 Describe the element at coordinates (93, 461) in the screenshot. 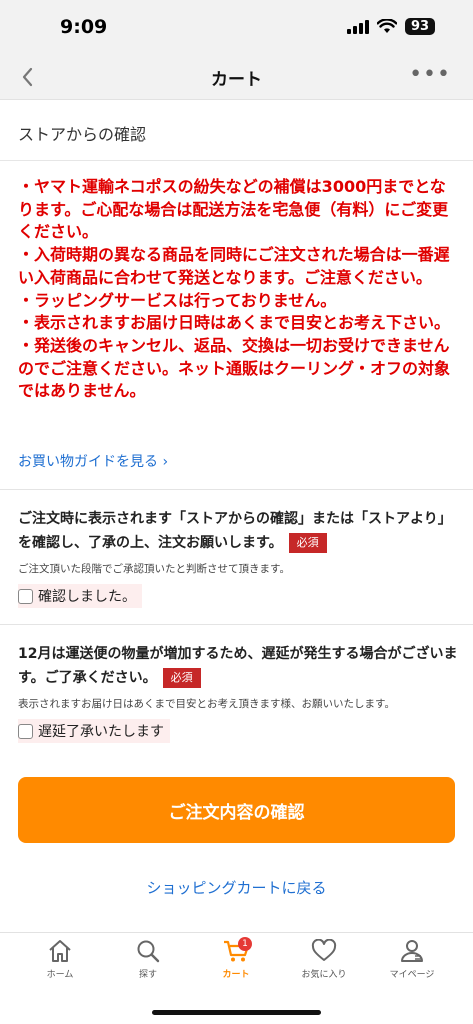

I see `shopping-guide-link: お買い物ガイドを見る ›` at that location.